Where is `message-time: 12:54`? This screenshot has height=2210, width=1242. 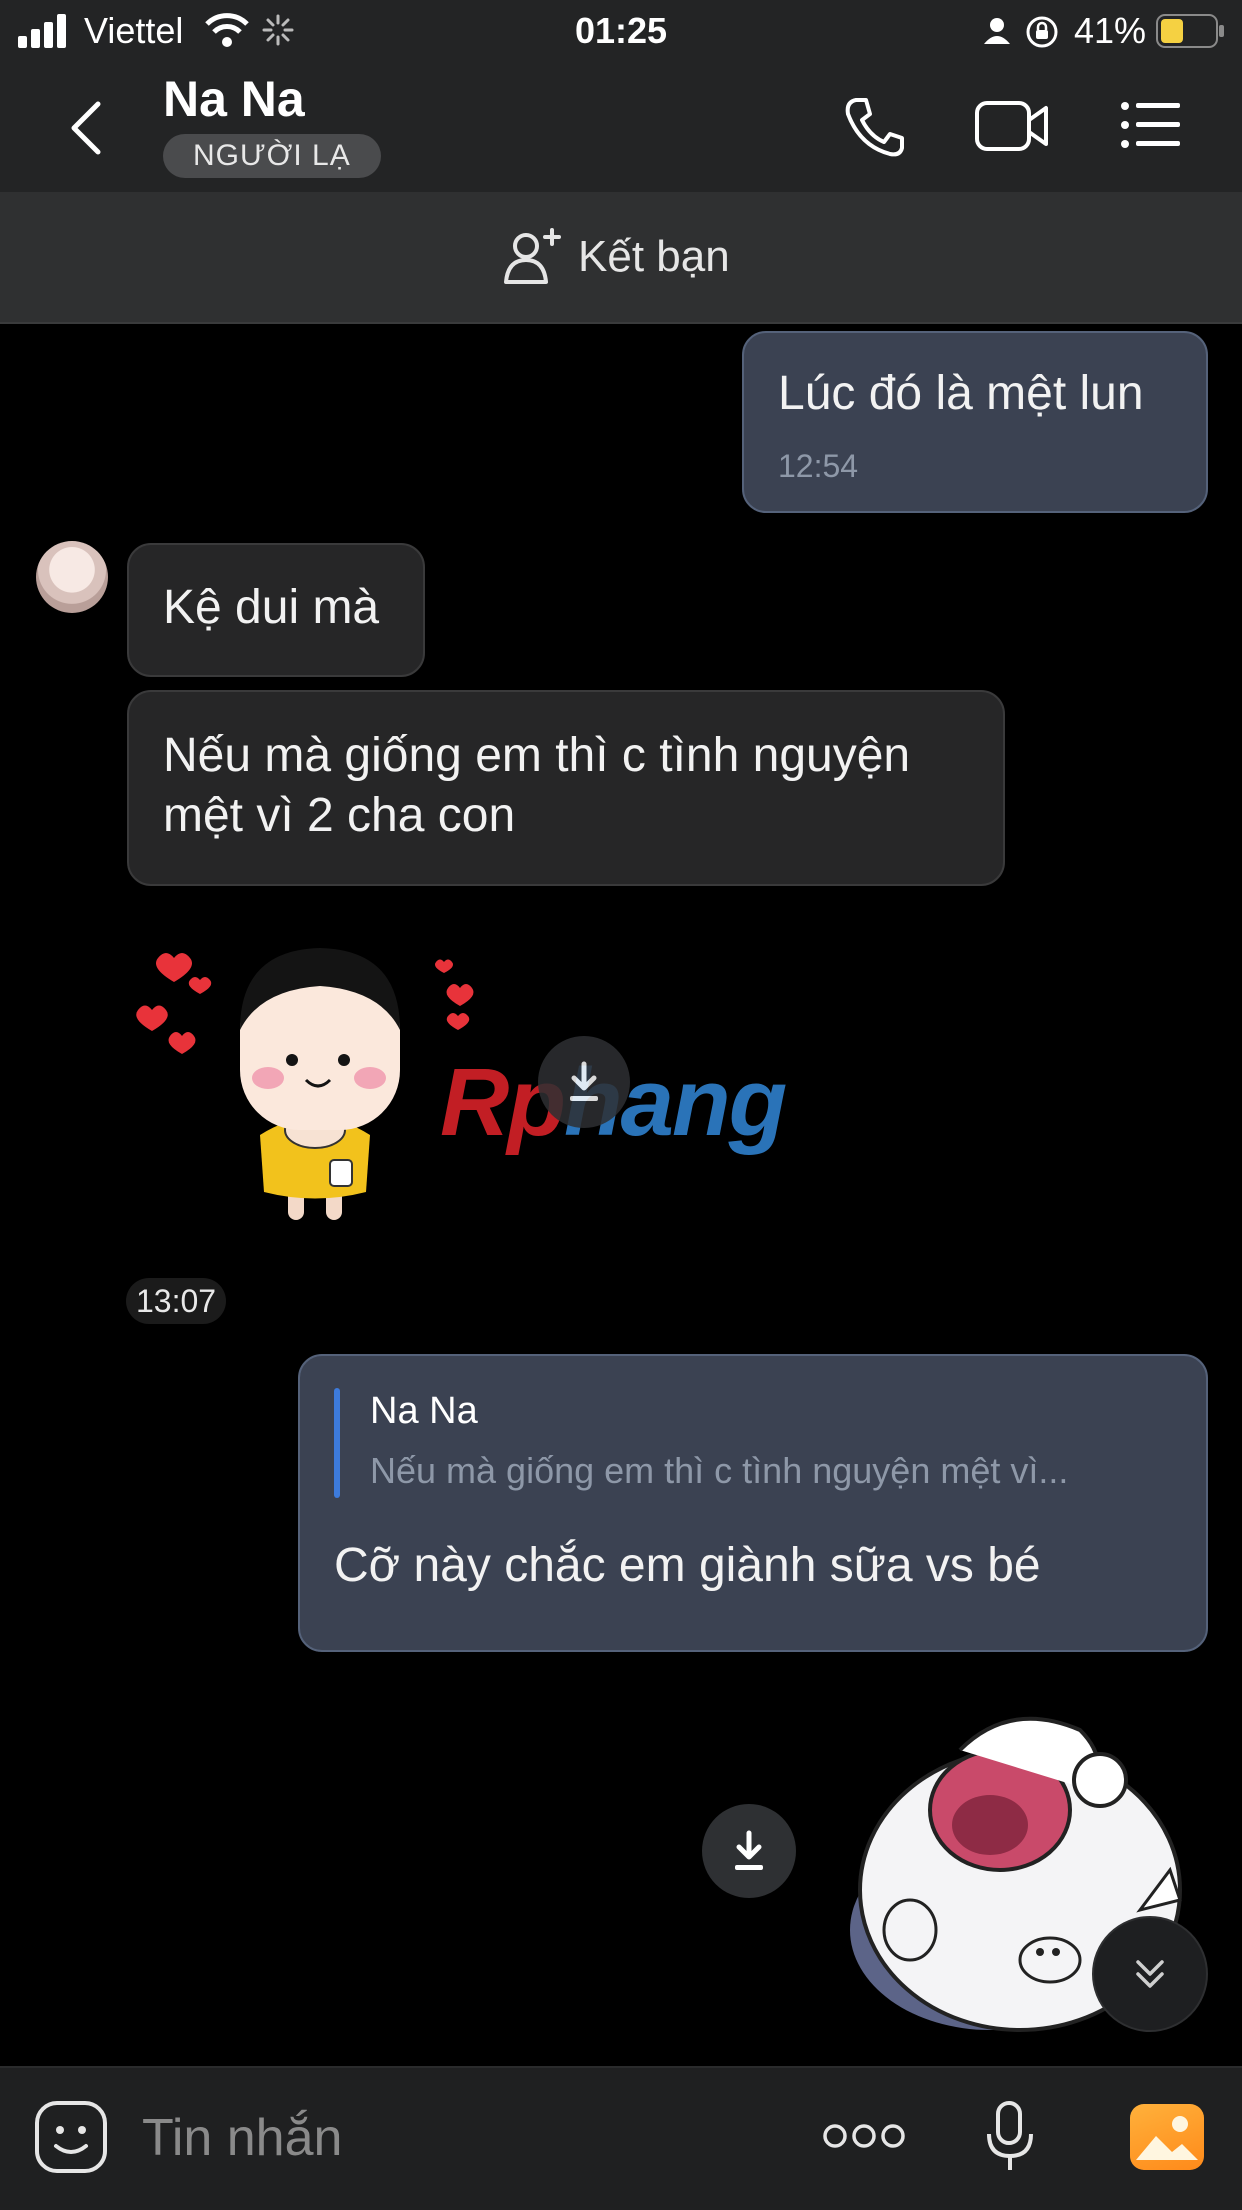 message-time: 12:54 is located at coordinates (818, 466).